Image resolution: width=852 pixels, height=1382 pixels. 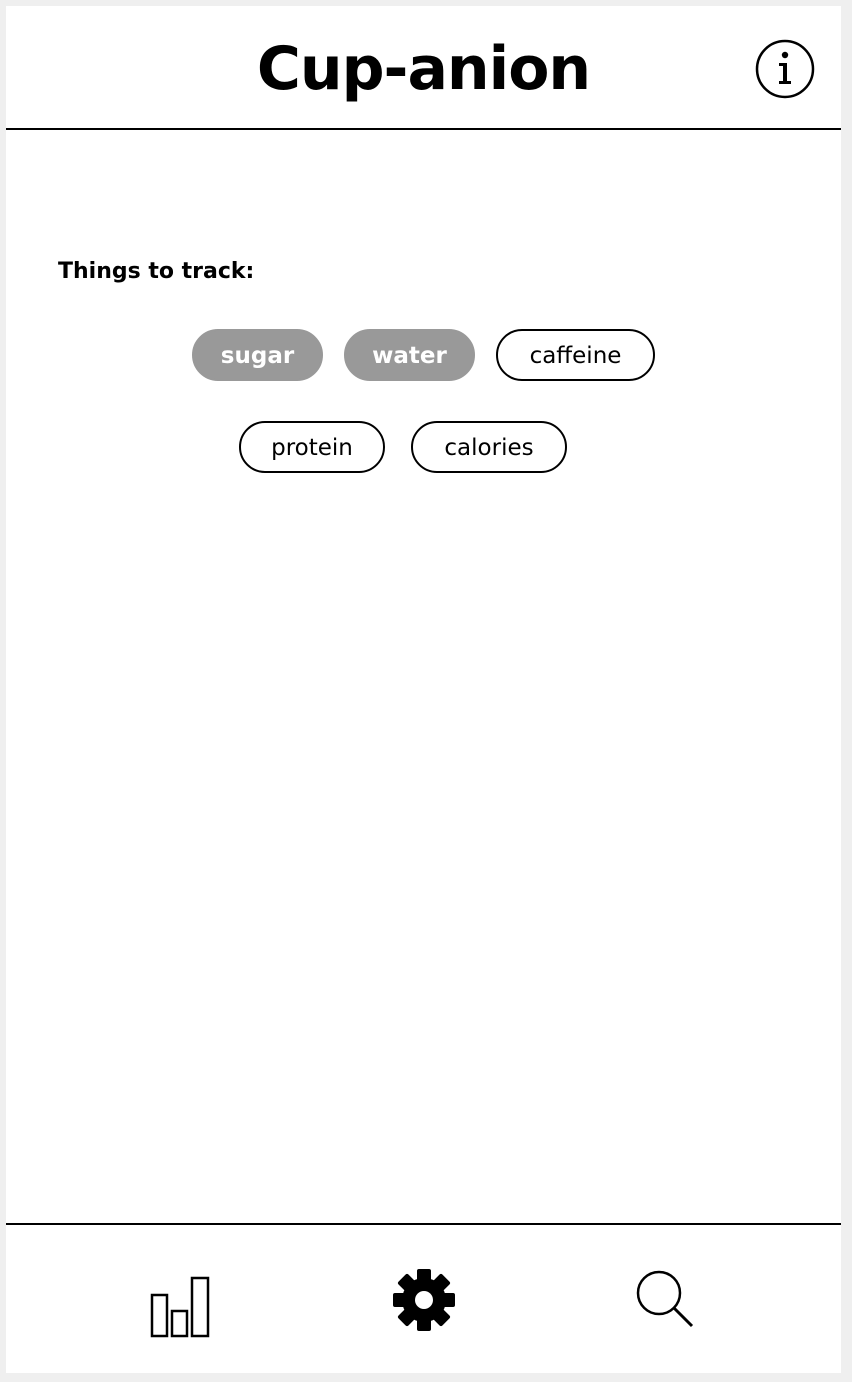 I want to click on chip-water: water, so click(x=409, y=355).